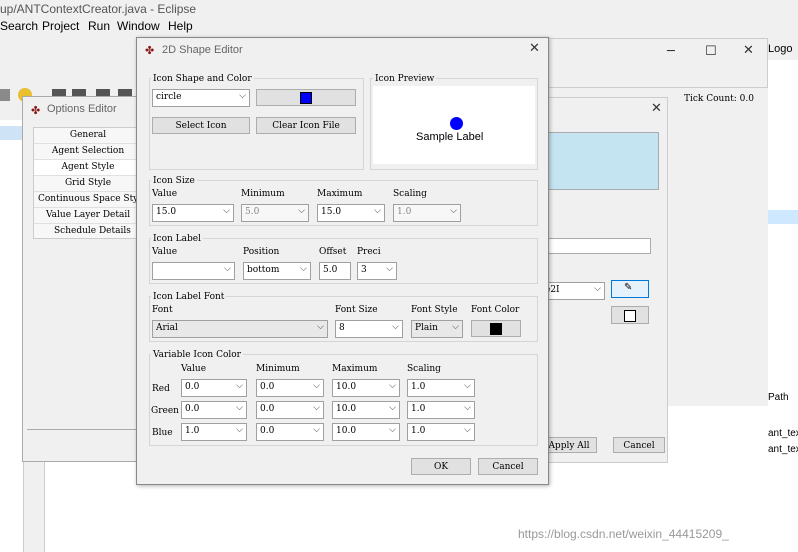 This screenshot has height=552, width=798. I want to click on preview-panel, so click(600, 161).